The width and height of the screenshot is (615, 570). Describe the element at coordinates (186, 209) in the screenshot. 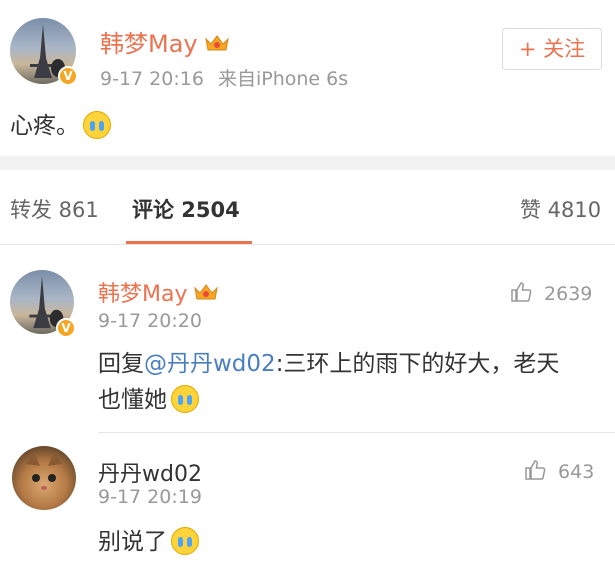

I see `tab-comments: 评论 2504` at that location.